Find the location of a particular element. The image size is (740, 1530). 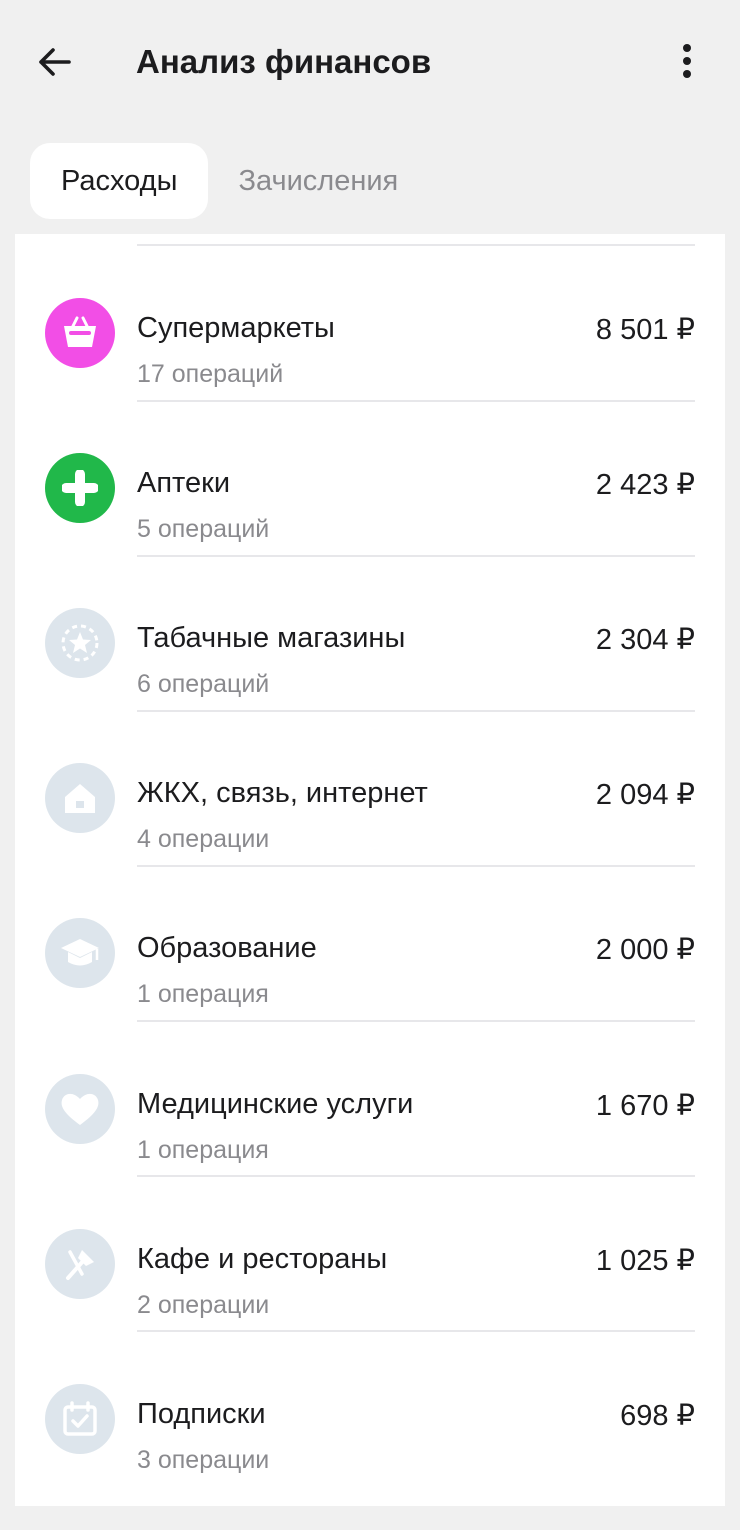

category-amount: 1 025 ₽ is located at coordinates (645, 1261).